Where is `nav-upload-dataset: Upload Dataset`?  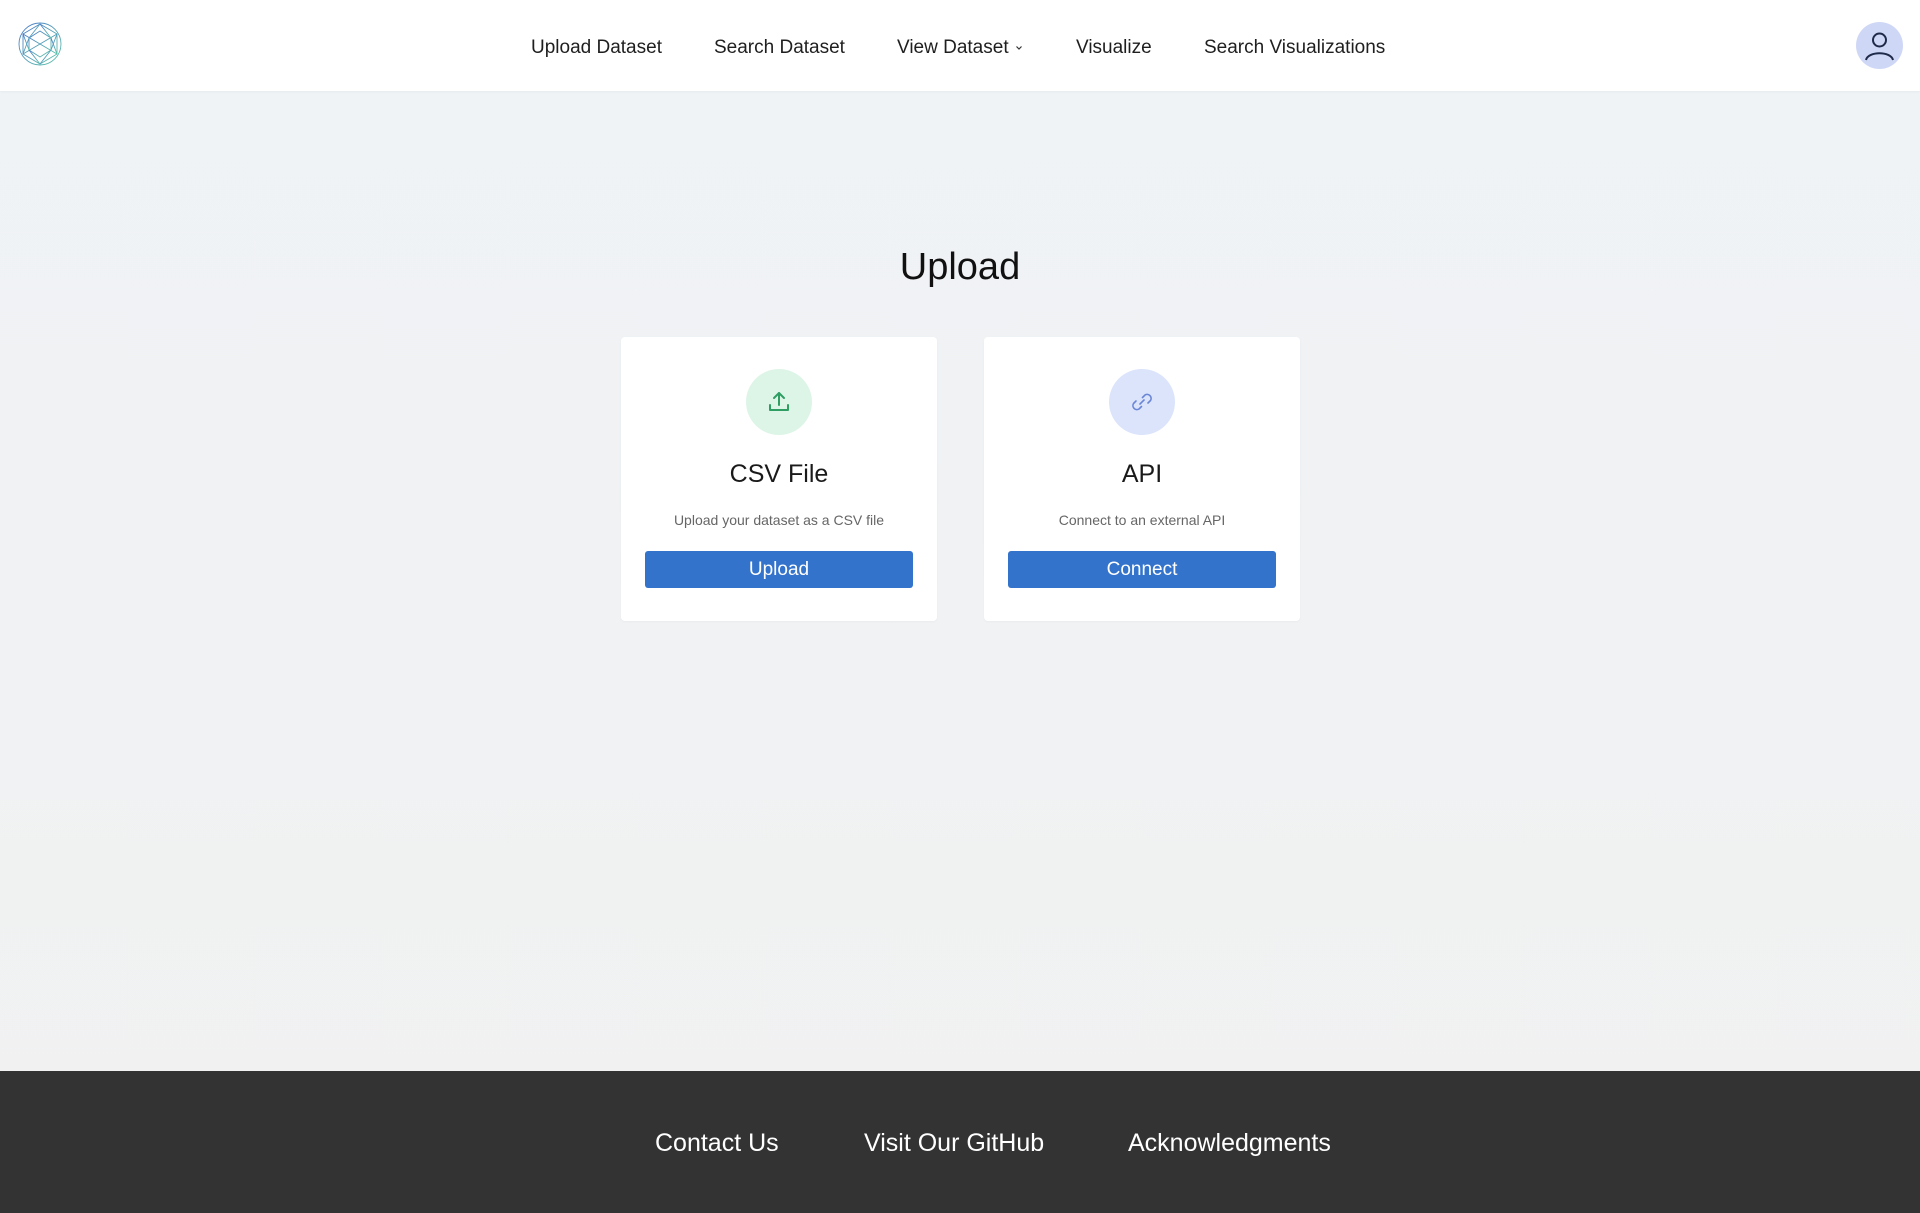
nav-upload-dataset: Upload Dataset is located at coordinates (596, 48).